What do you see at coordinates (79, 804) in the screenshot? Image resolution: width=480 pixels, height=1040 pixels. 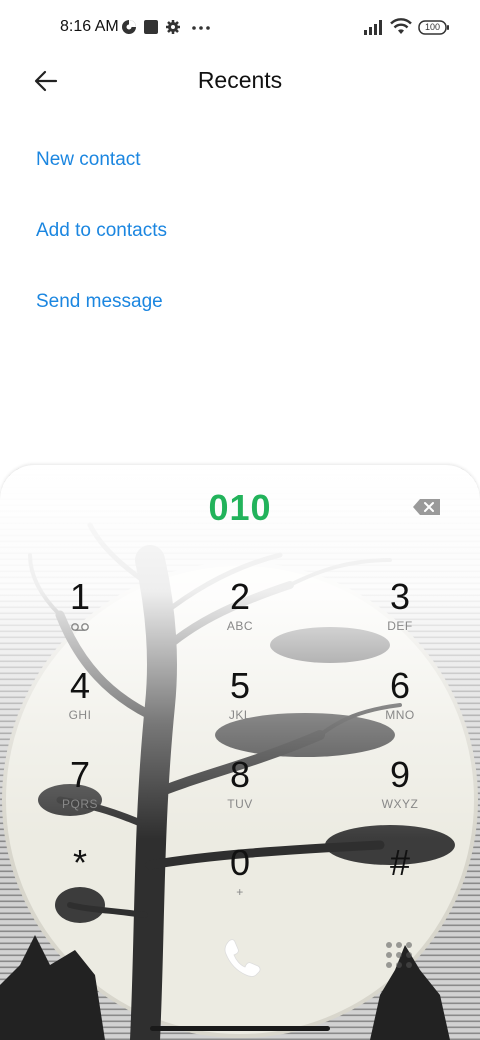 I see `key-letters: PQRS` at bounding box center [79, 804].